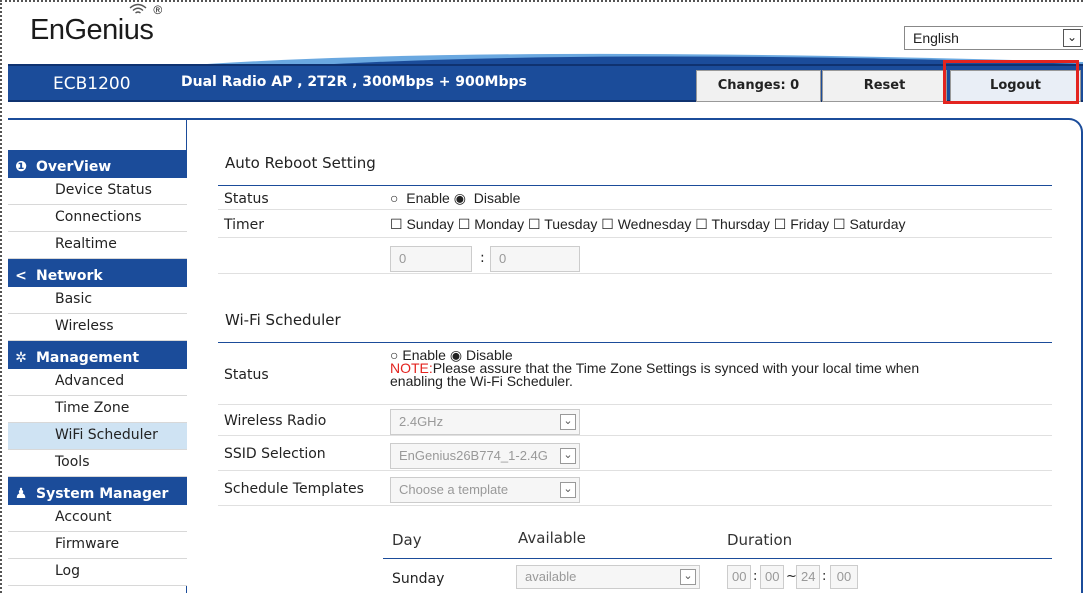  What do you see at coordinates (246, 199) in the screenshot?
I see `status-label: Status` at bounding box center [246, 199].